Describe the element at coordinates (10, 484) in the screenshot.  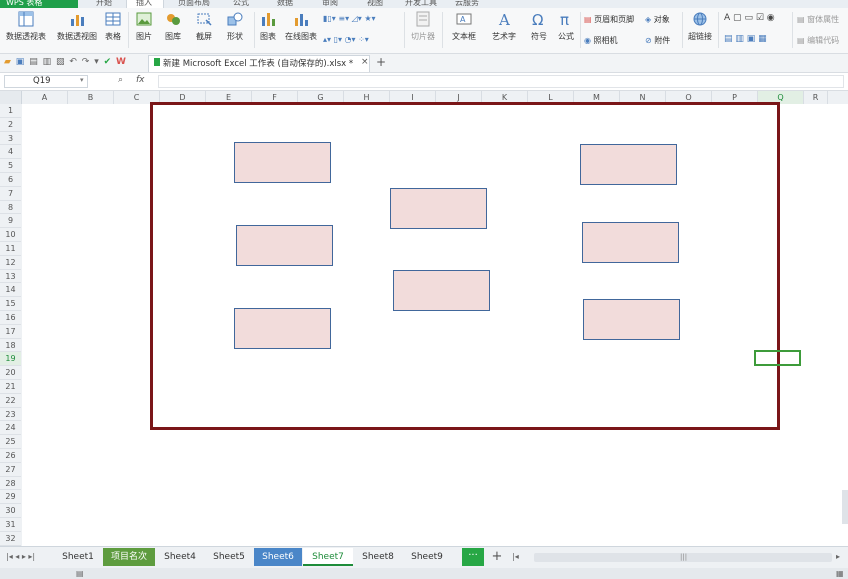
I see `row-header: 28` at that location.